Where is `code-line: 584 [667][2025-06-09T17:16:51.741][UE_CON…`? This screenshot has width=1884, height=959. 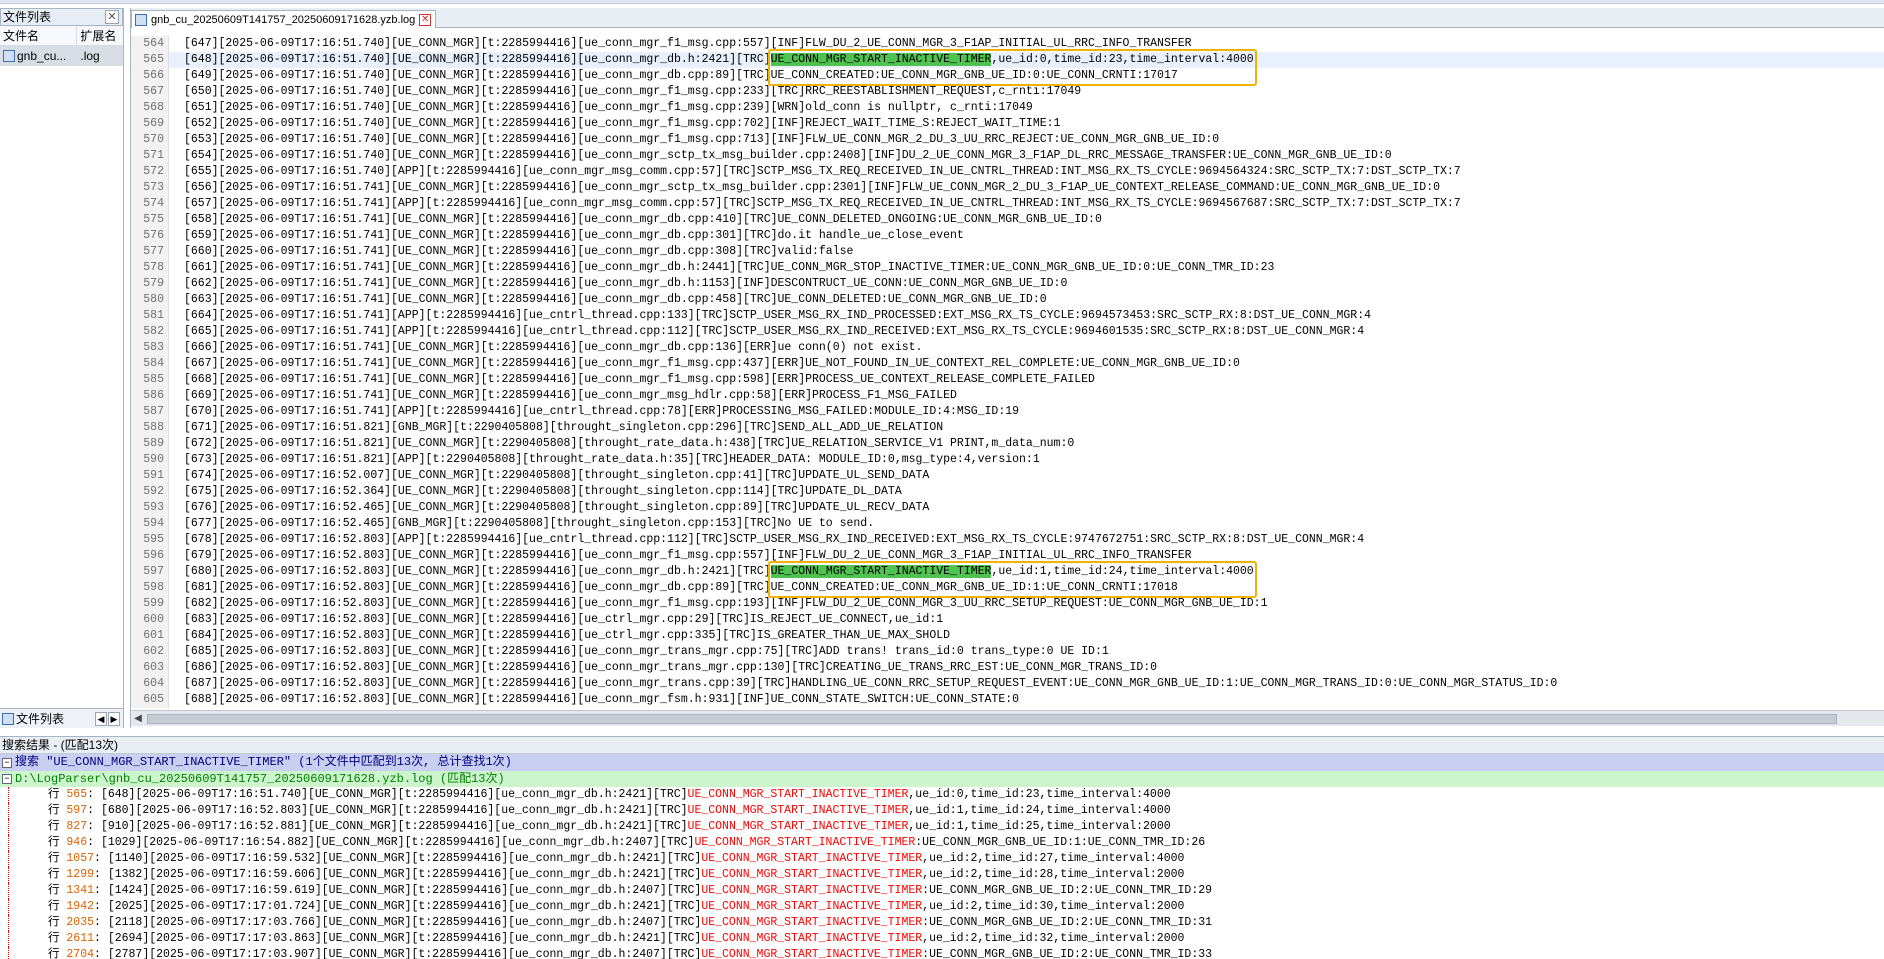
code-line: 584 [667][2025-06-09T17:16:51.741][UE_CON… is located at coordinates (1007, 364).